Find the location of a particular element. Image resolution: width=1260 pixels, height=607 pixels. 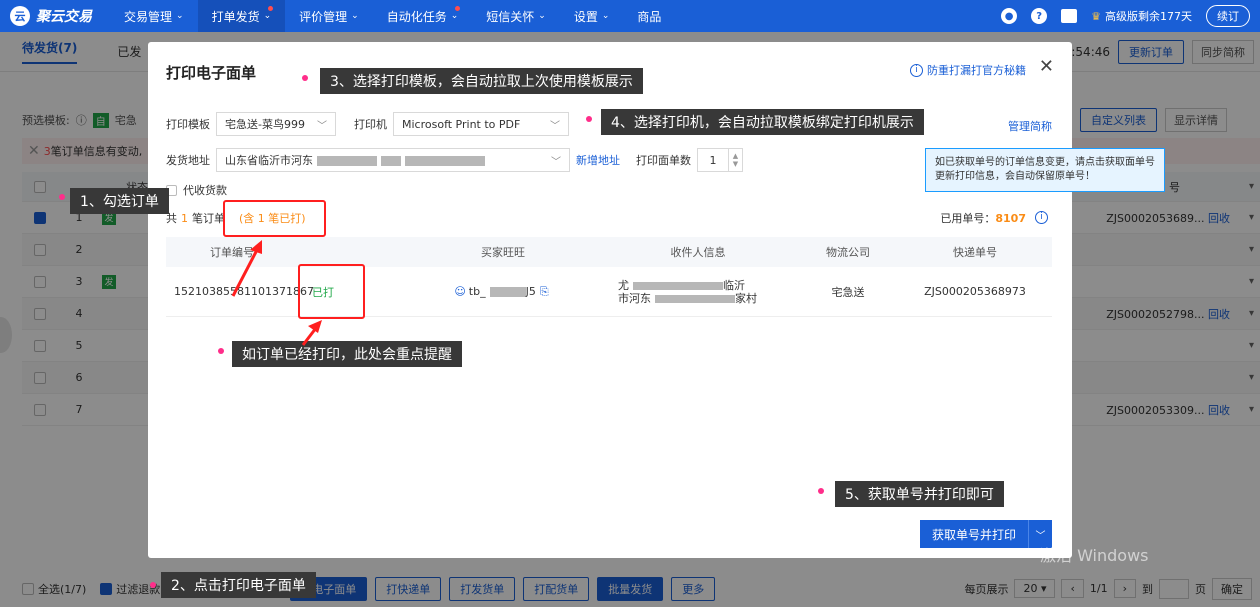

windows-watermark: 激活 Windows is located at coordinates (1094, 555).